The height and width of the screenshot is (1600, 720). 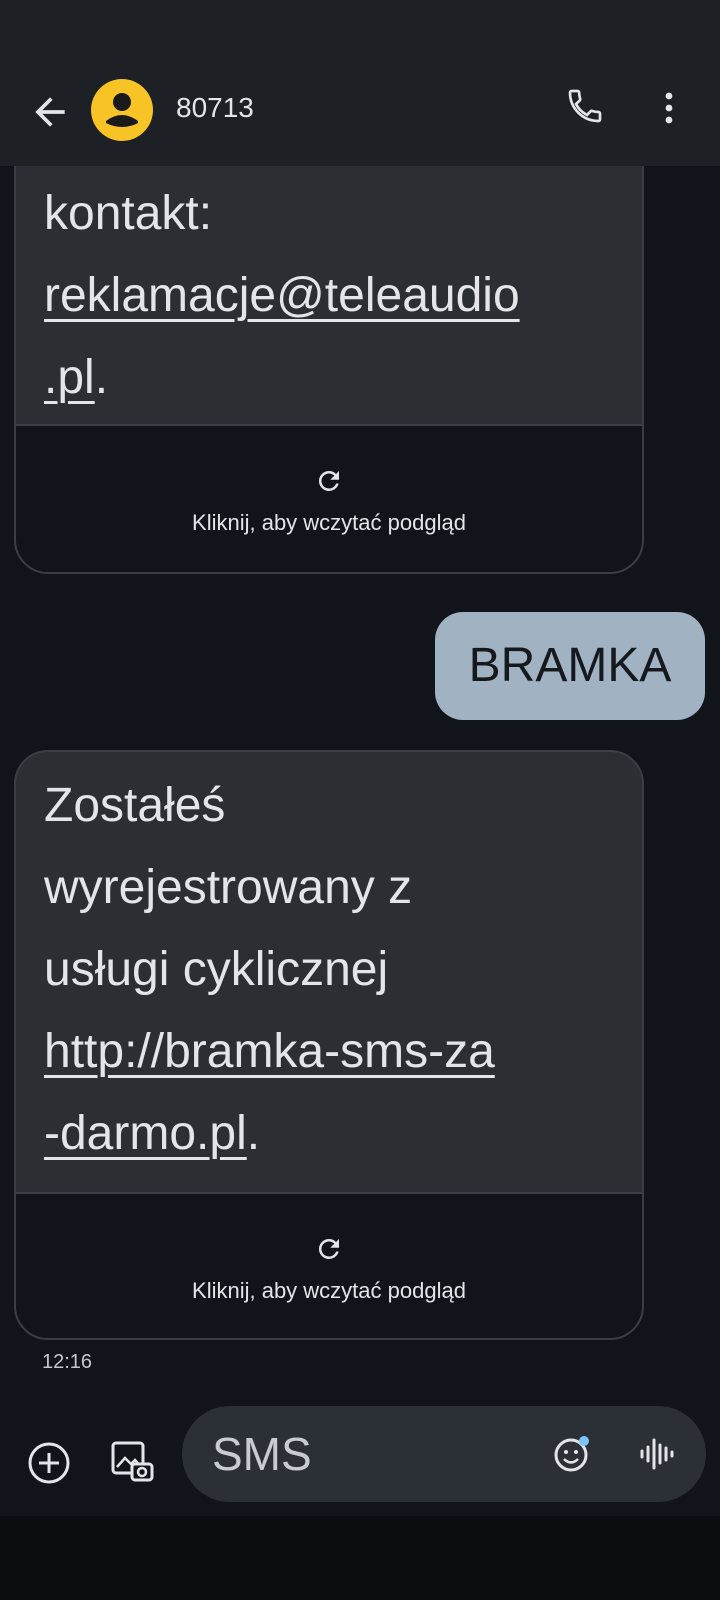 What do you see at coordinates (360, 30) in the screenshot?
I see `status-bar` at bounding box center [360, 30].